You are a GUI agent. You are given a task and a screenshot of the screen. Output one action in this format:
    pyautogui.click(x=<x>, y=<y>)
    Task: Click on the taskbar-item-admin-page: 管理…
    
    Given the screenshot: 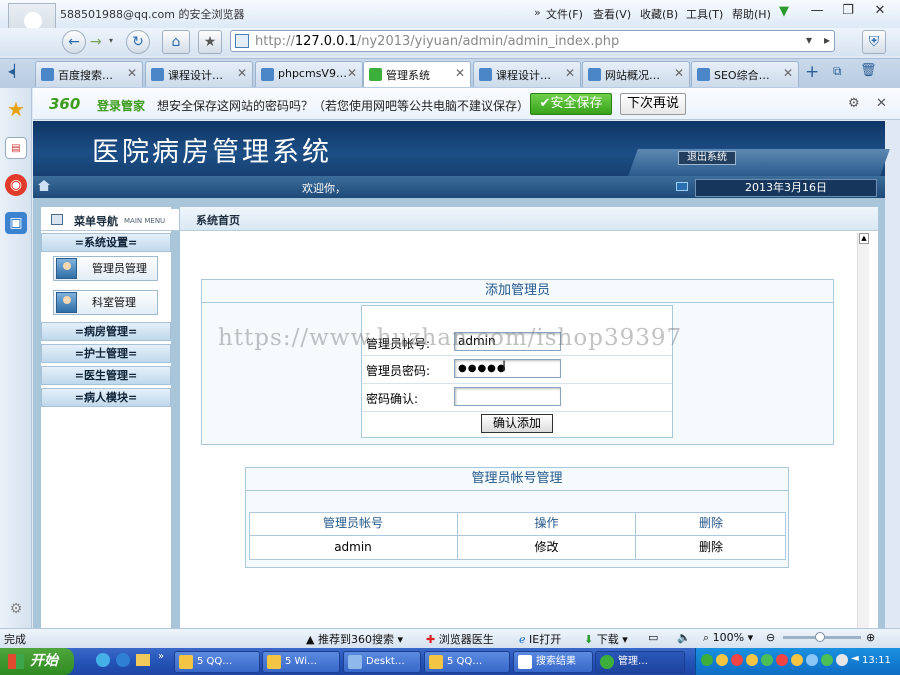 What is the action you would take?
    pyautogui.click(x=640, y=662)
    